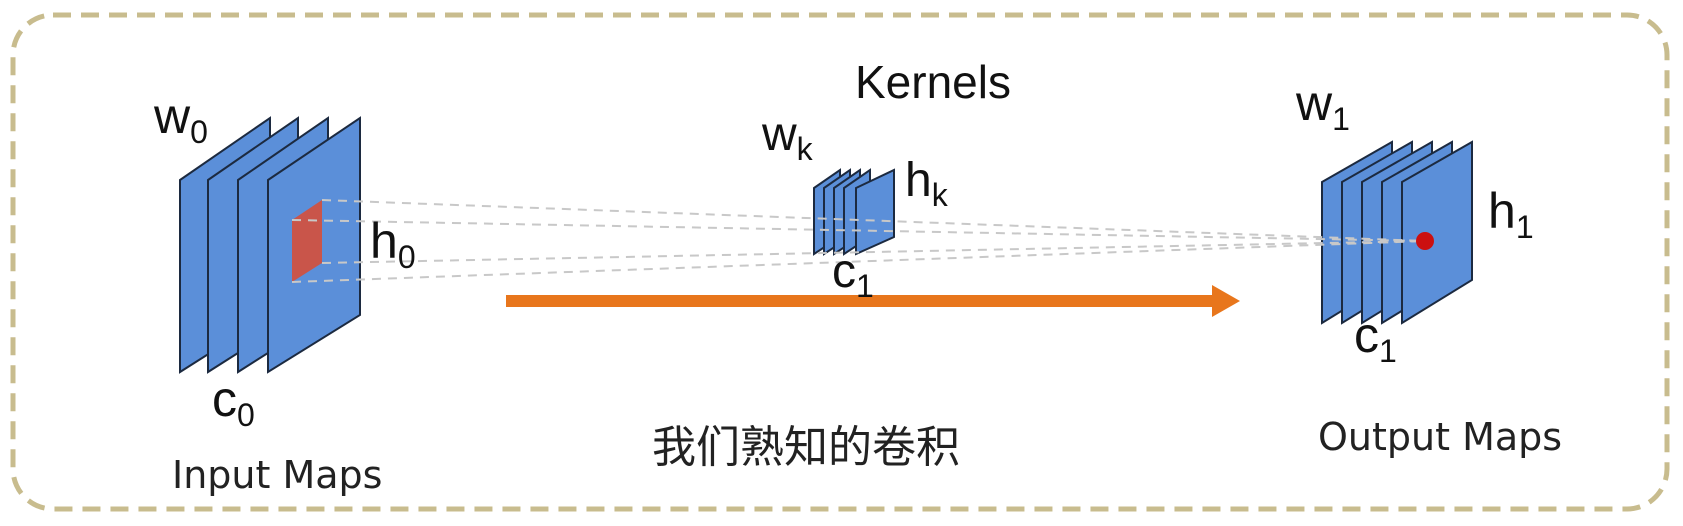 This screenshot has width=1683, height=526. What do you see at coordinates (933, 82) in the screenshot?
I see `kernel-title: Kernels` at bounding box center [933, 82].